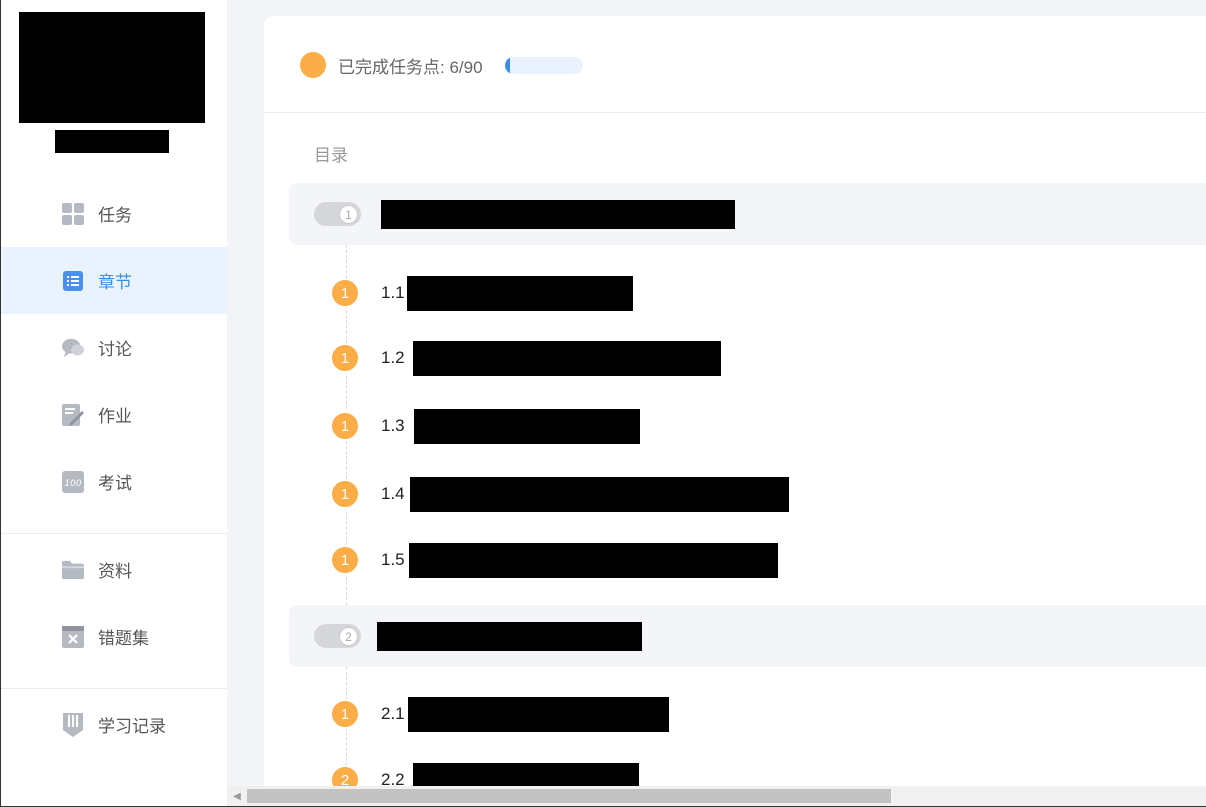  What do you see at coordinates (73, 724) in the screenshot?
I see `record-icon` at bounding box center [73, 724].